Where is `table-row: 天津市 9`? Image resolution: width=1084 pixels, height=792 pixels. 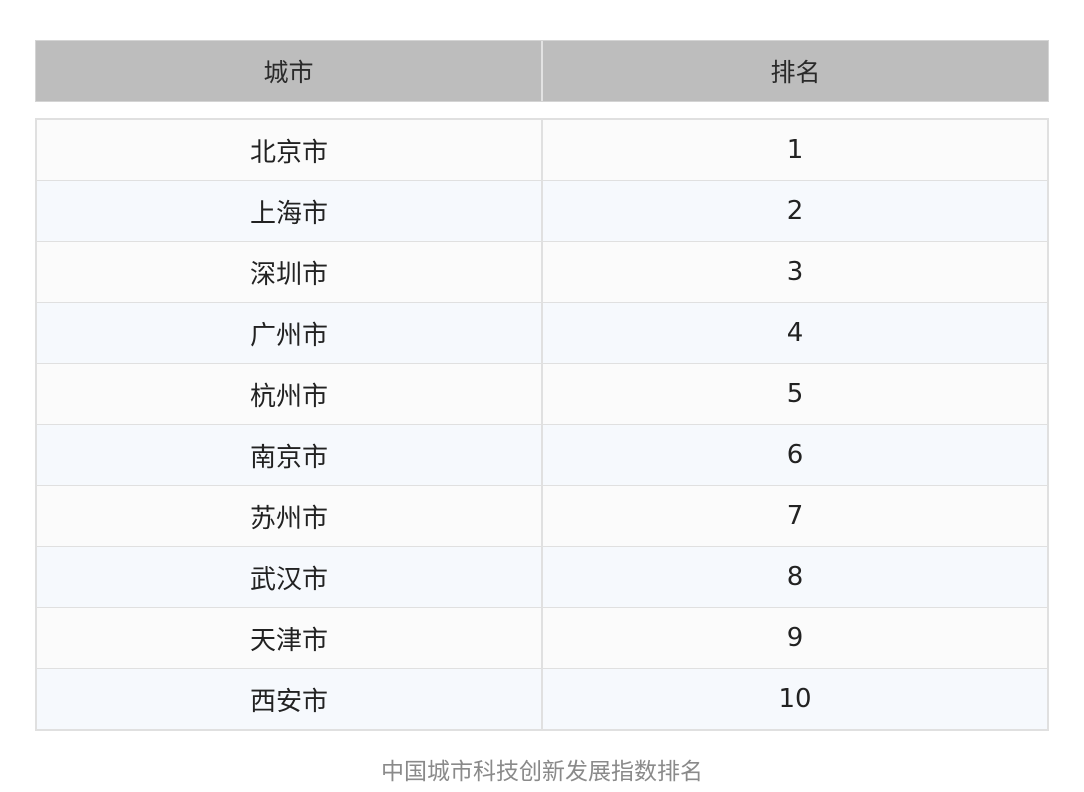
table-row: 天津市 9 is located at coordinates (542, 637).